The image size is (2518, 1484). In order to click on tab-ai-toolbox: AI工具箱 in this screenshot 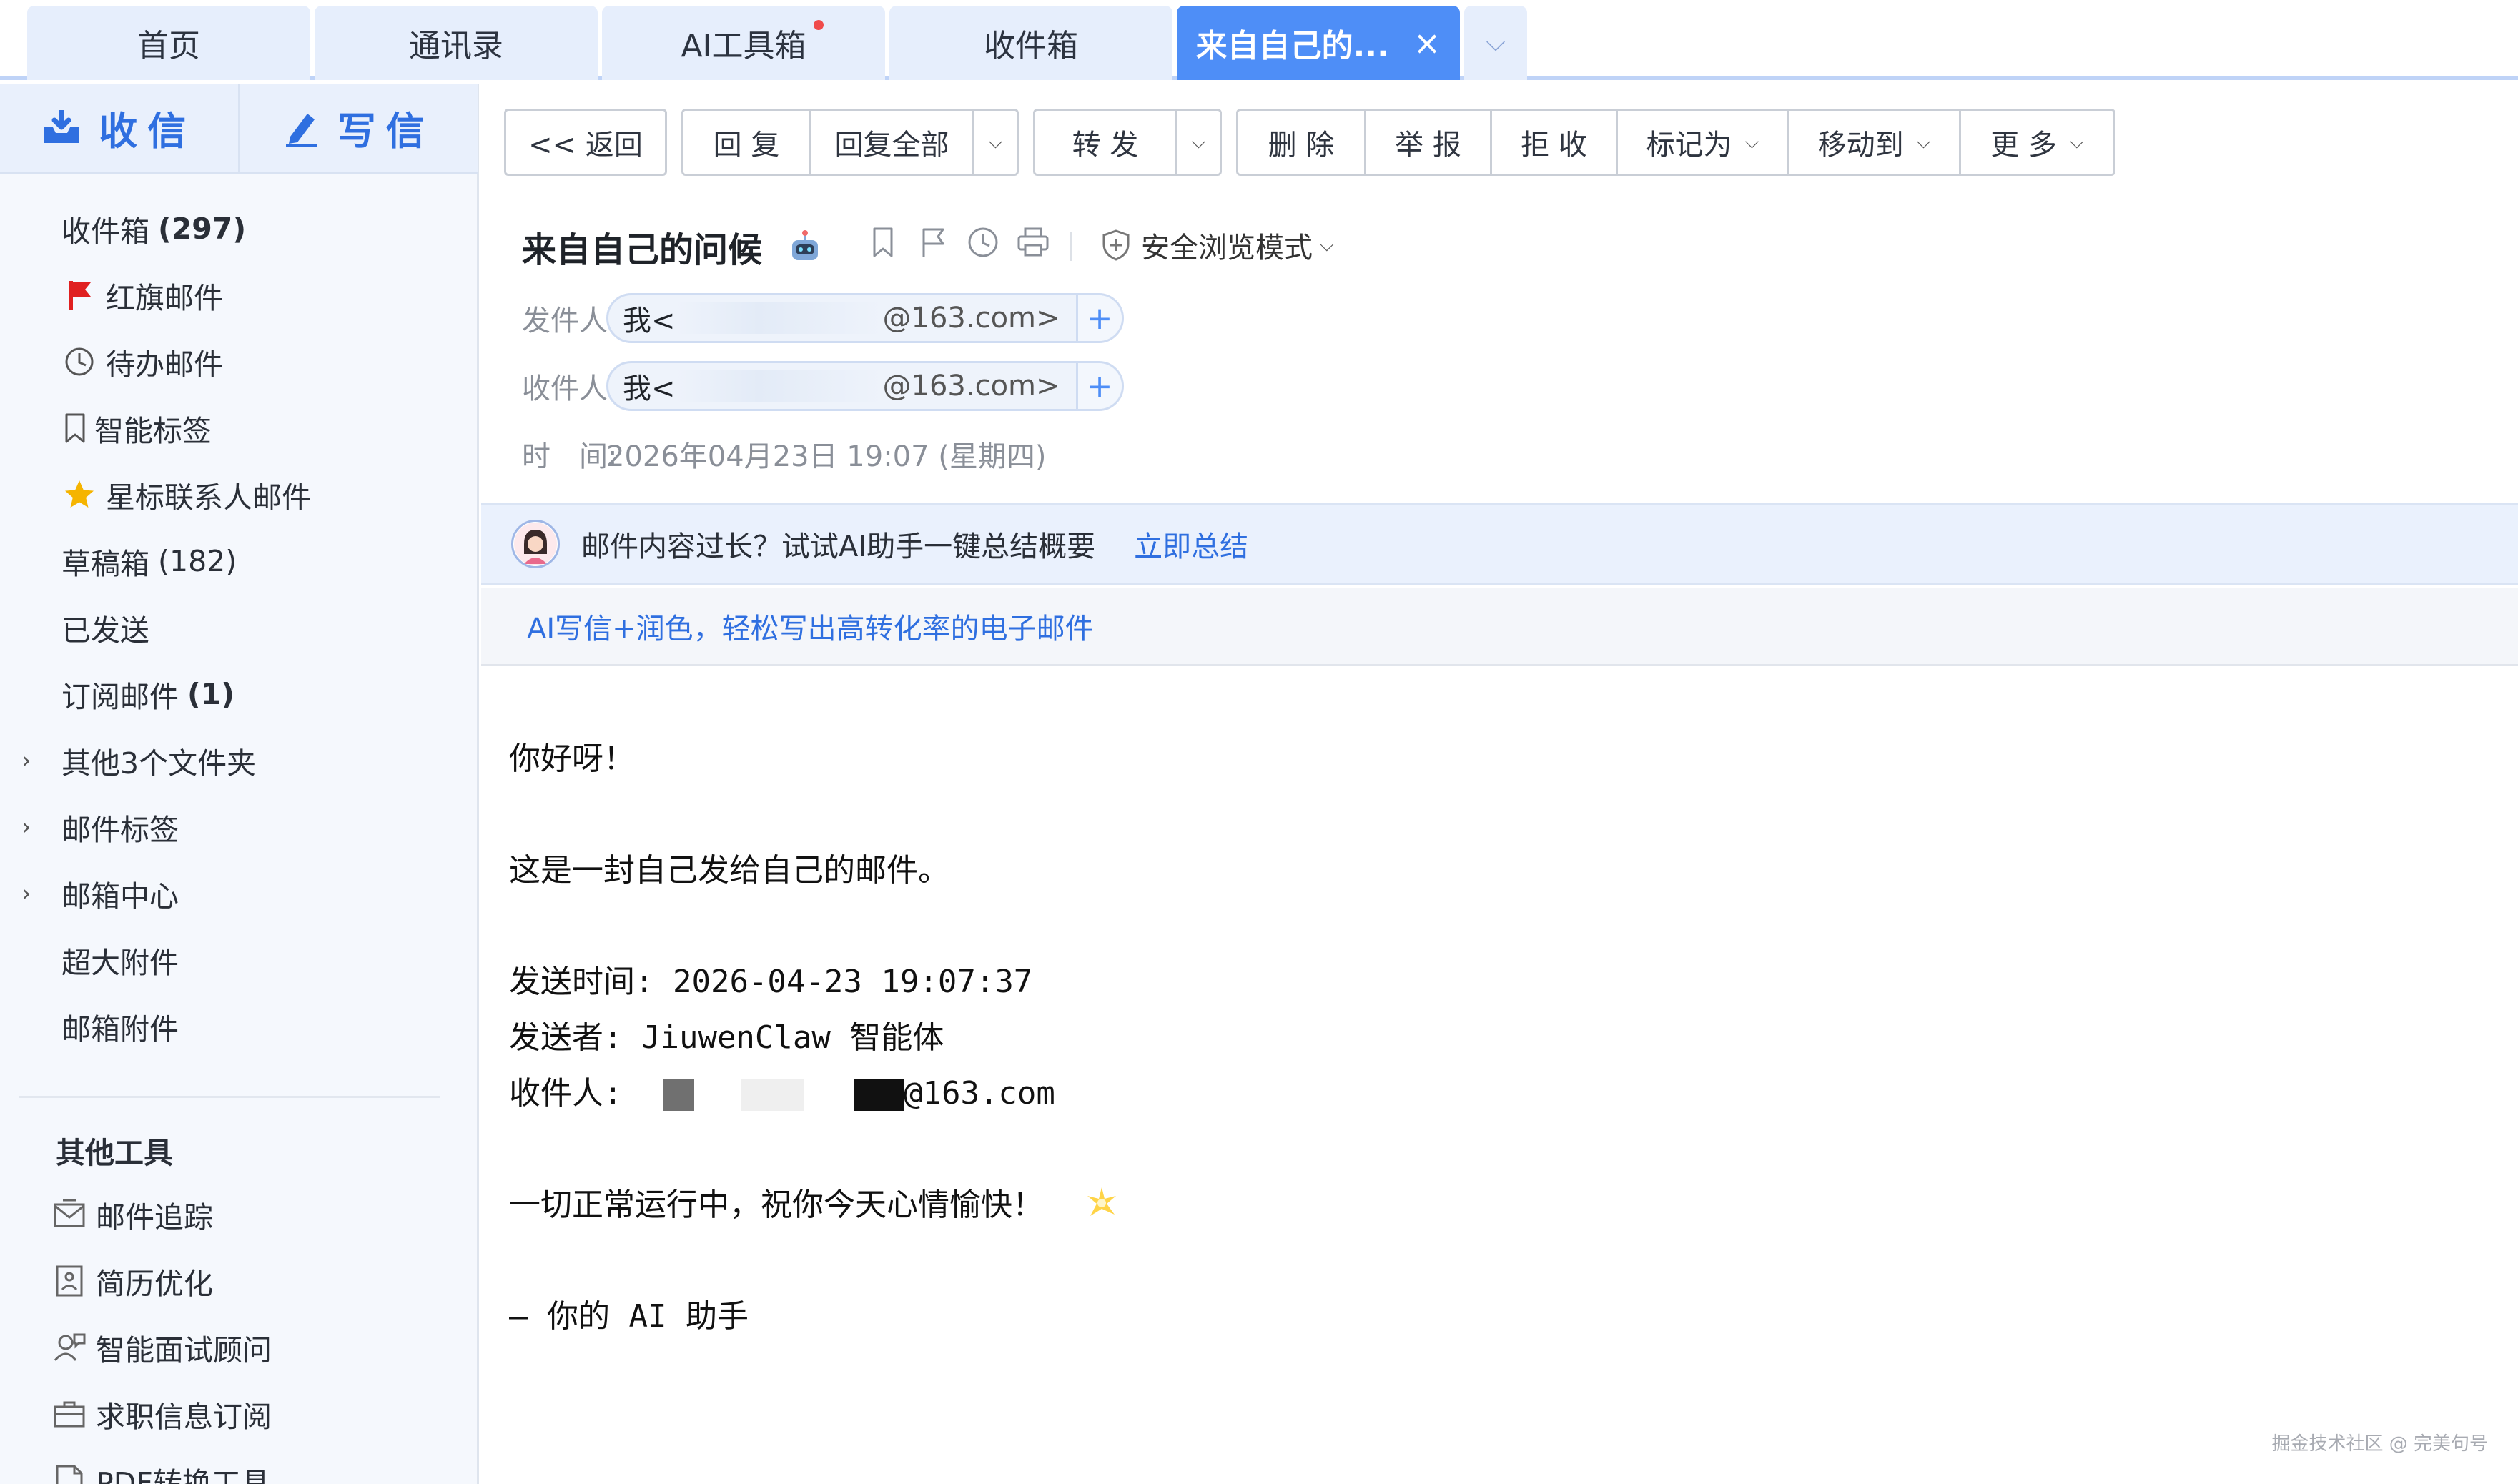, I will do `click(743, 43)`.